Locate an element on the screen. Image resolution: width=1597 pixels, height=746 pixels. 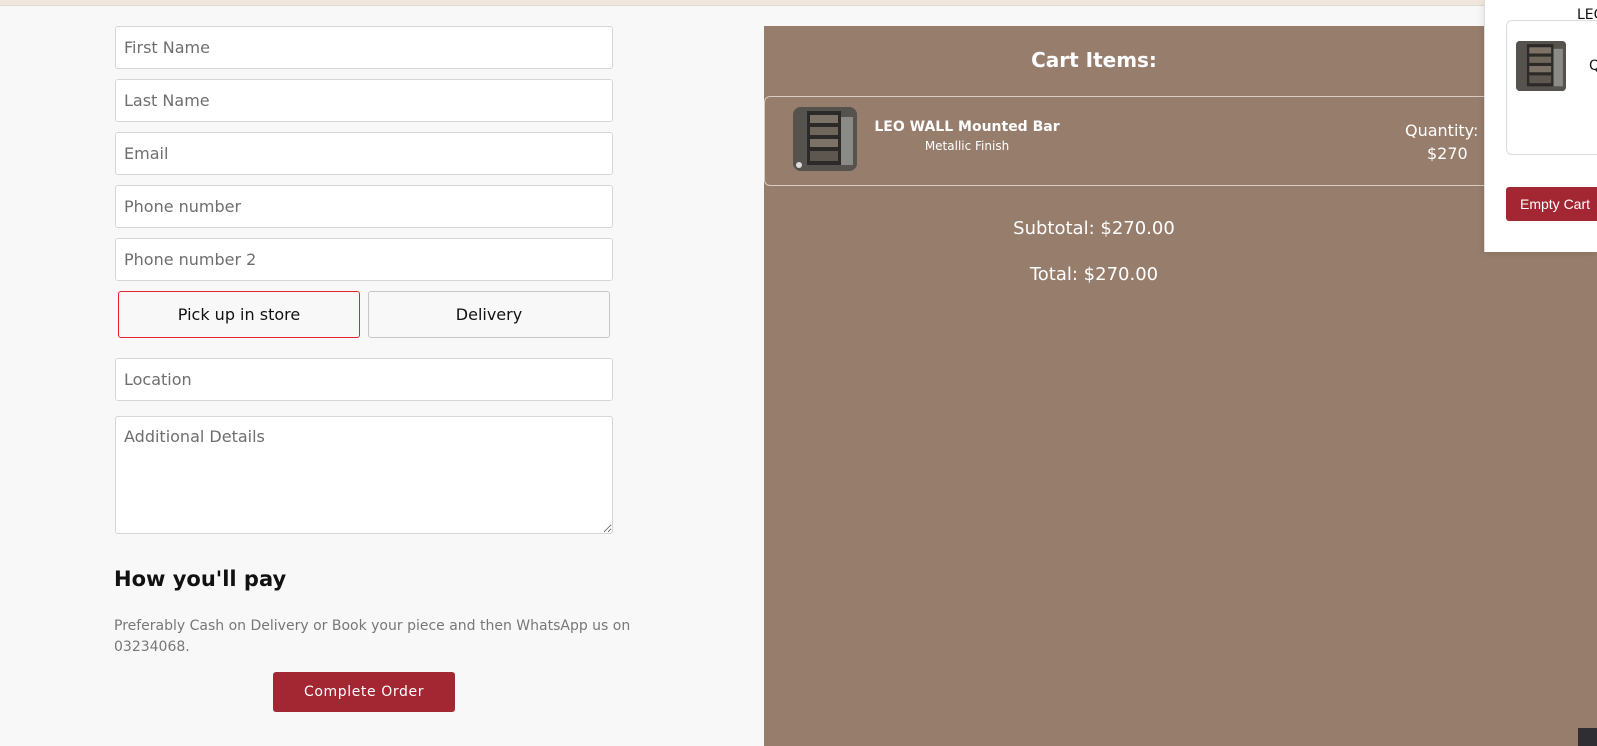
cart-title: Cart Items: is located at coordinates (1094, 60).